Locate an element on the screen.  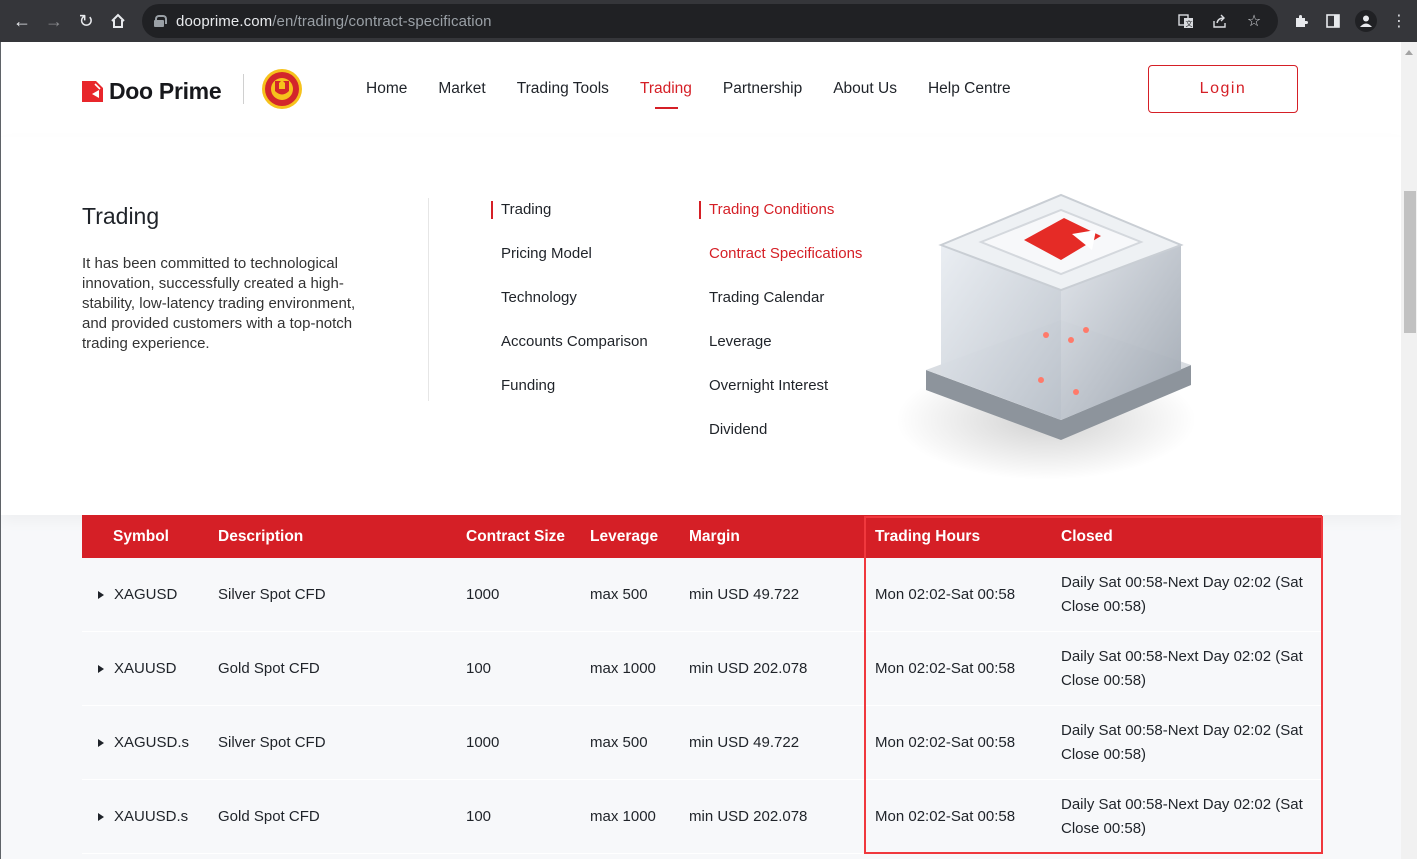
mega-menu-title: Trading is located at coordinates (121, 216).